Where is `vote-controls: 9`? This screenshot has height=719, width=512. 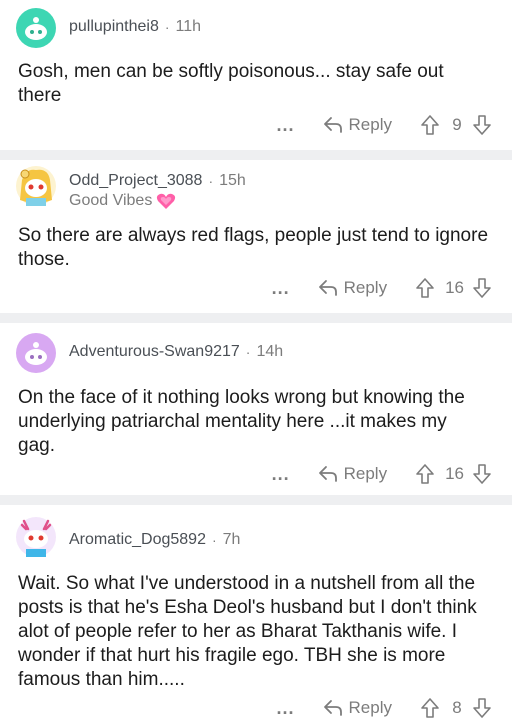 vote-controls: 9 is located at coordinates (456, 125).